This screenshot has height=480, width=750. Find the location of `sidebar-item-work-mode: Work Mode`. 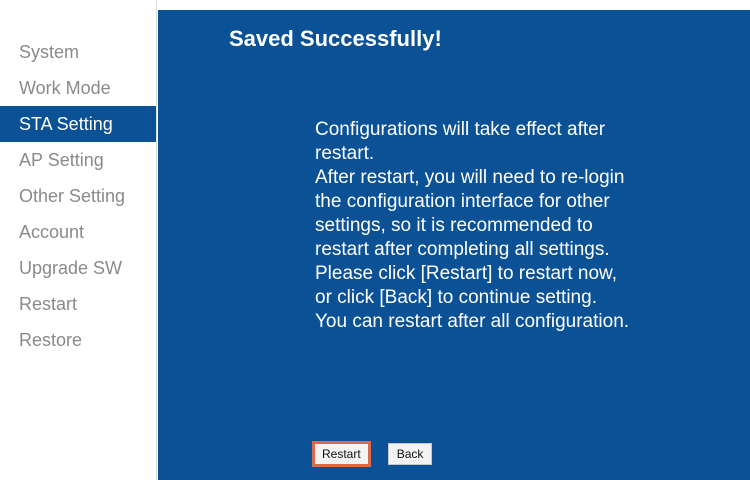

sidebar-item-work-mode: Work Mode is located at coordinates (78, 88).